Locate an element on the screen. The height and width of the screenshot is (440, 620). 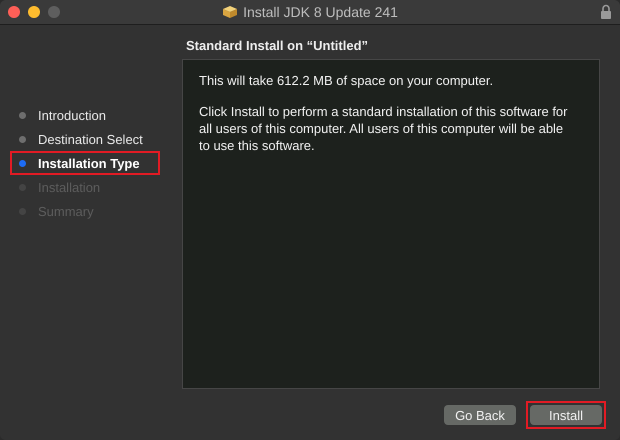
info-text: This will take 612.2 MB of space on your computer. is located at coordinates (346, 80).